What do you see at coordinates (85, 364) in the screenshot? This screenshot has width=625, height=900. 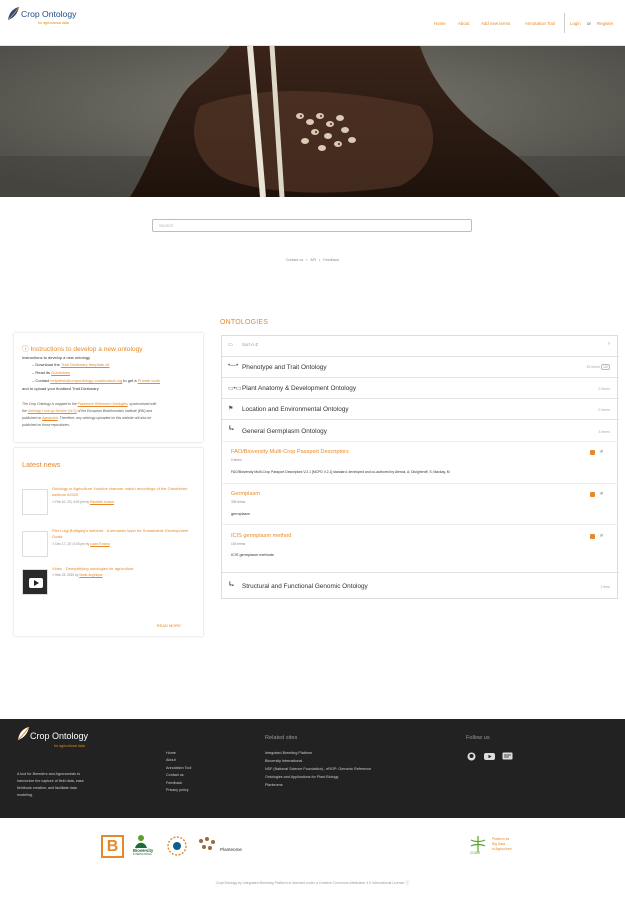 I see `template-link: Trait Dictionary template v5` at bounding box center [85, 364].